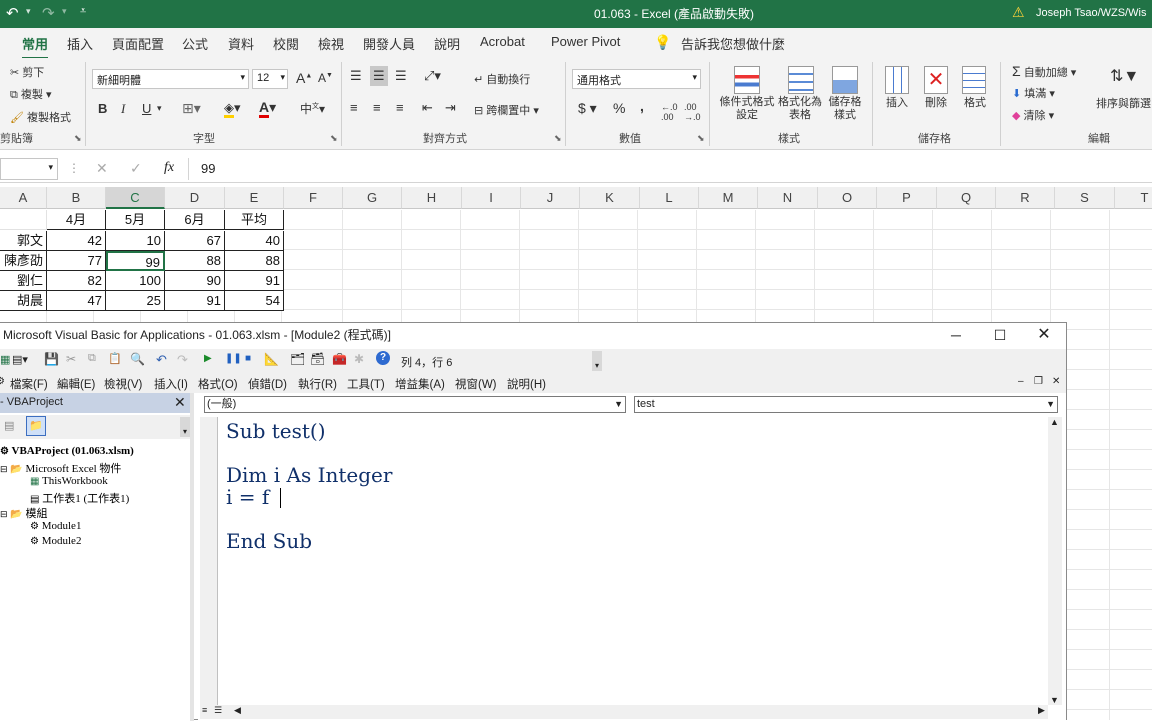  I want to click on format-as-table-icon, so click(801, 80).